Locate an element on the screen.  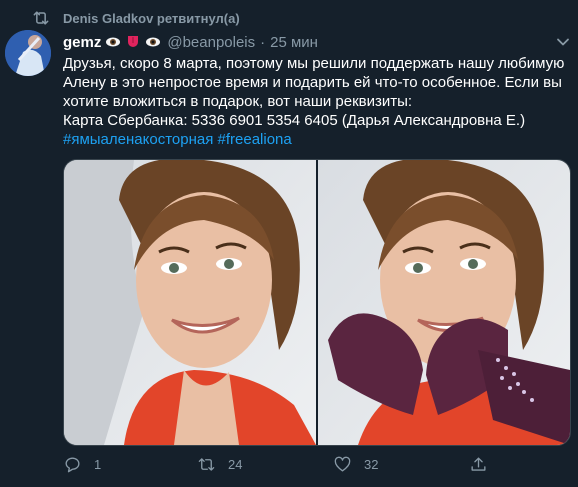
share-icon is located at coordinates (478, 463).